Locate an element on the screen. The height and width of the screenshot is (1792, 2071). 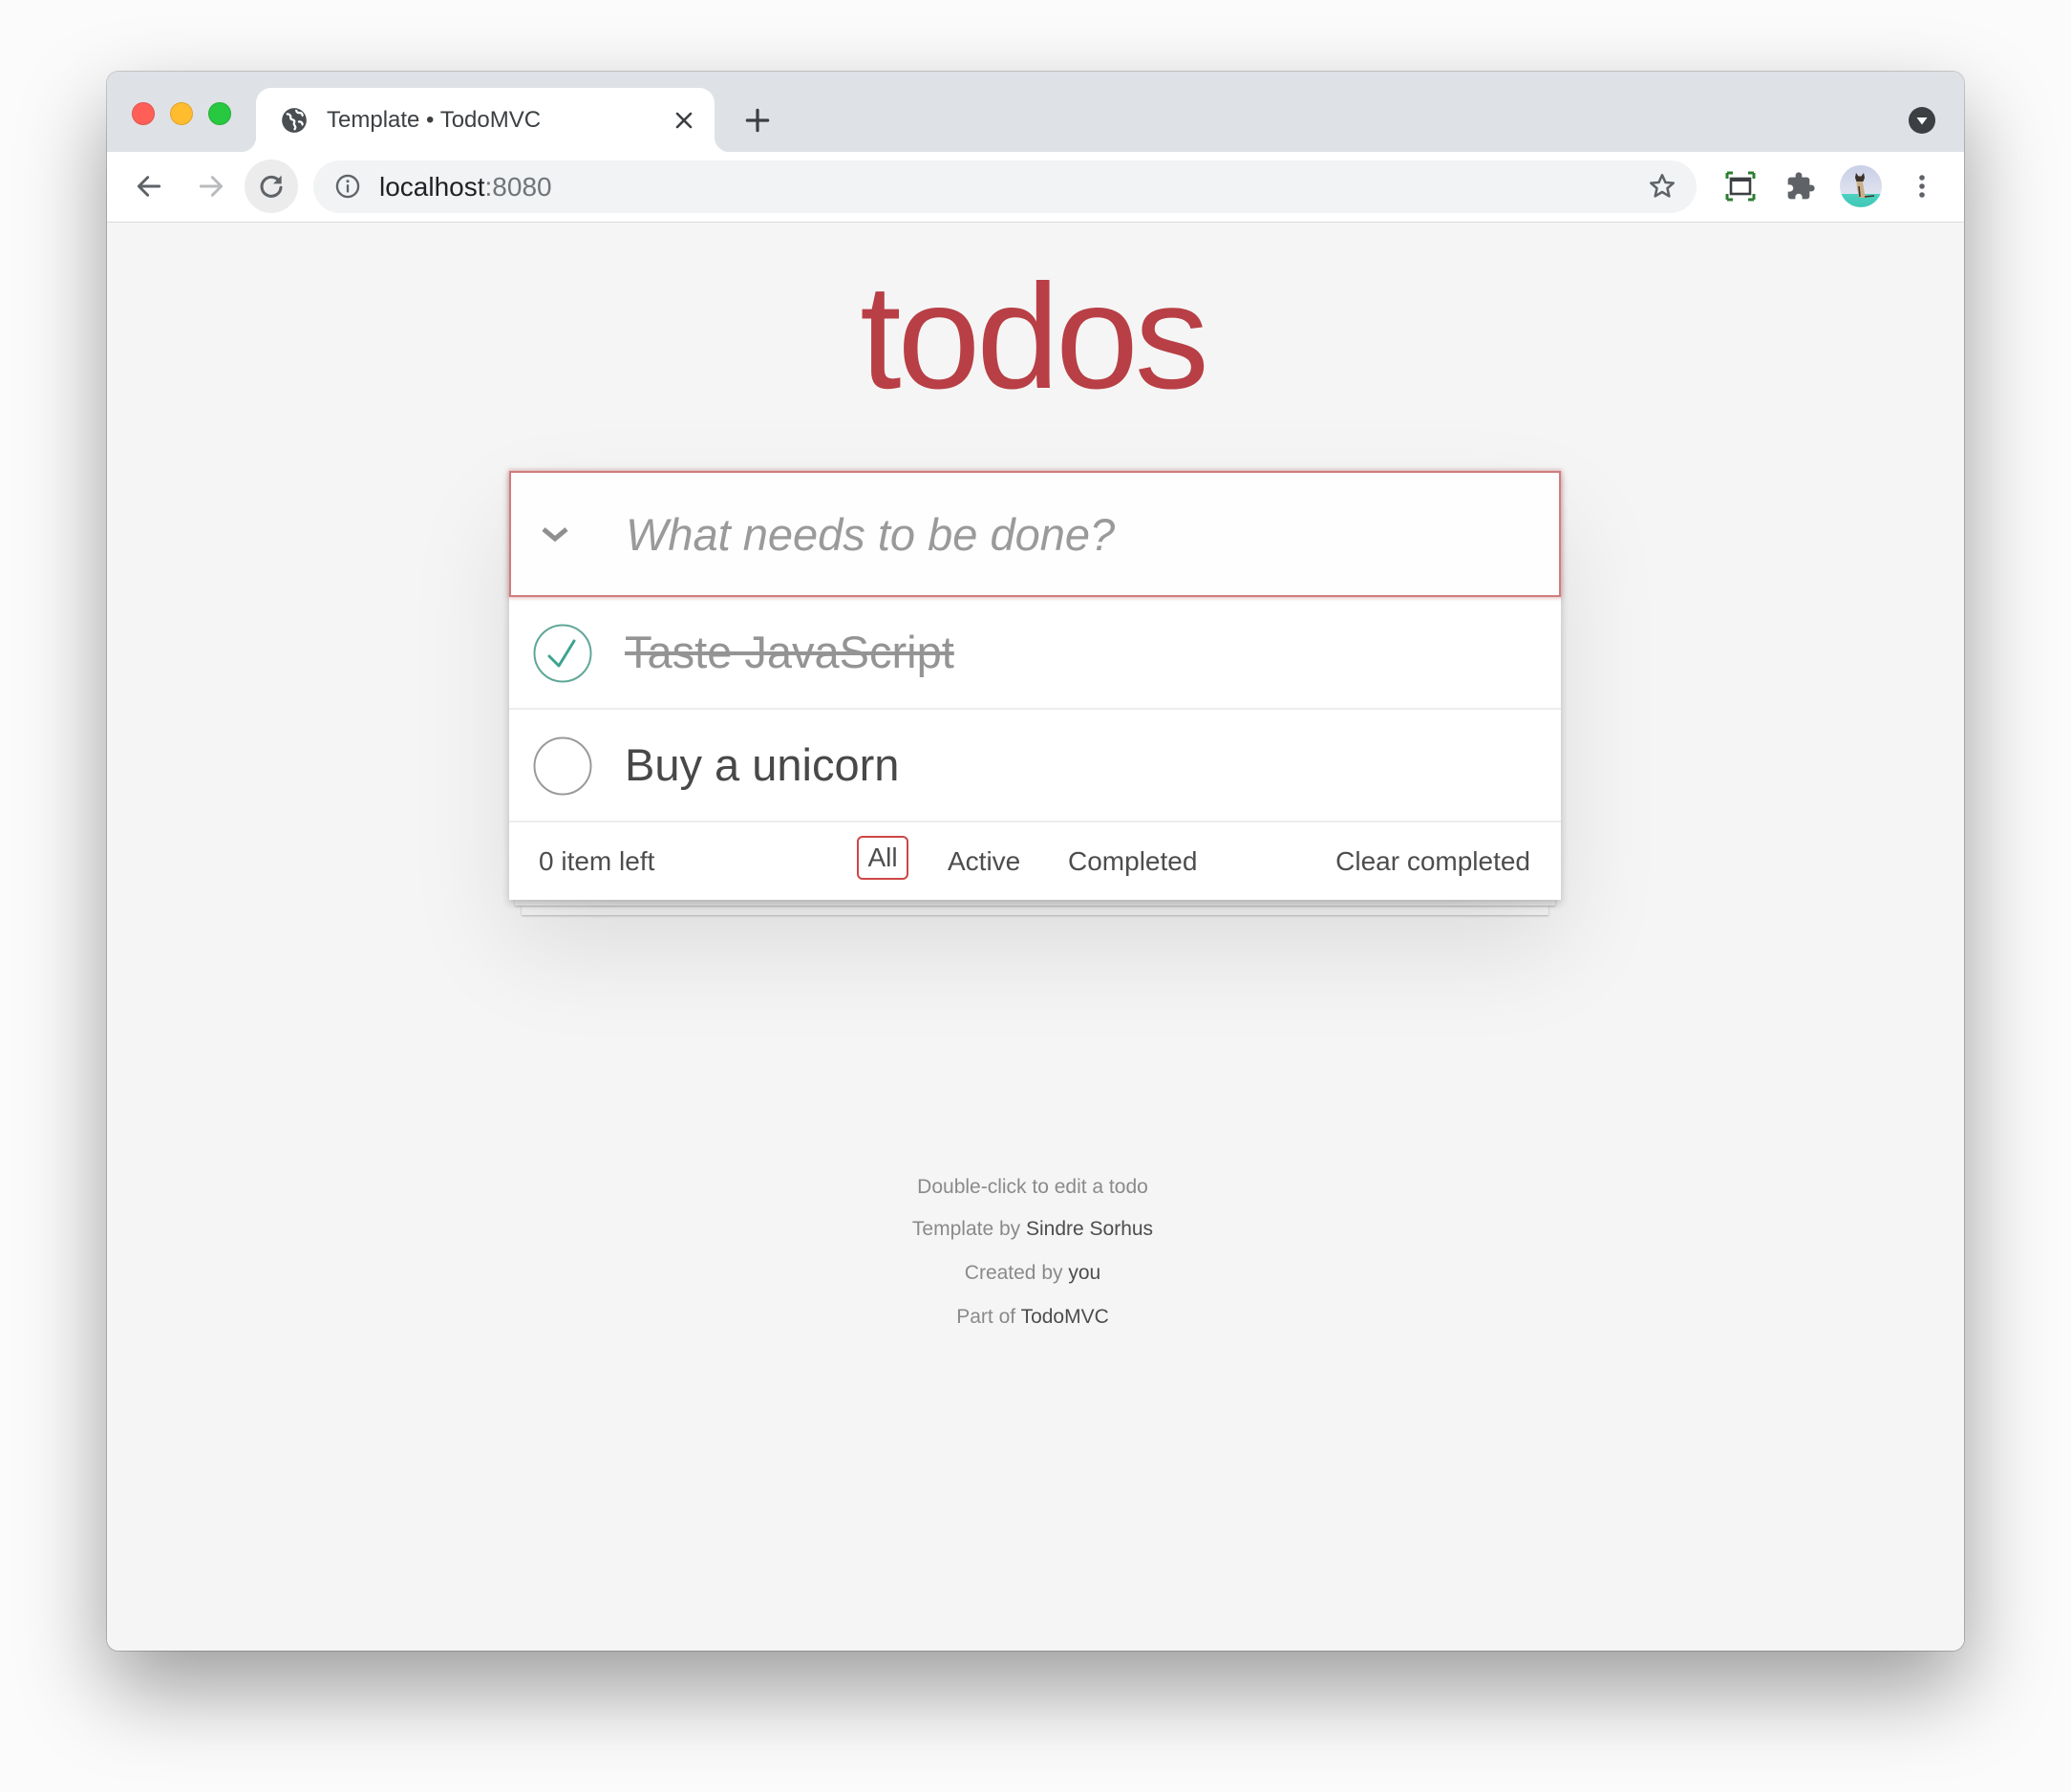
url-port: :8080 is located at coordinates (518, 187).